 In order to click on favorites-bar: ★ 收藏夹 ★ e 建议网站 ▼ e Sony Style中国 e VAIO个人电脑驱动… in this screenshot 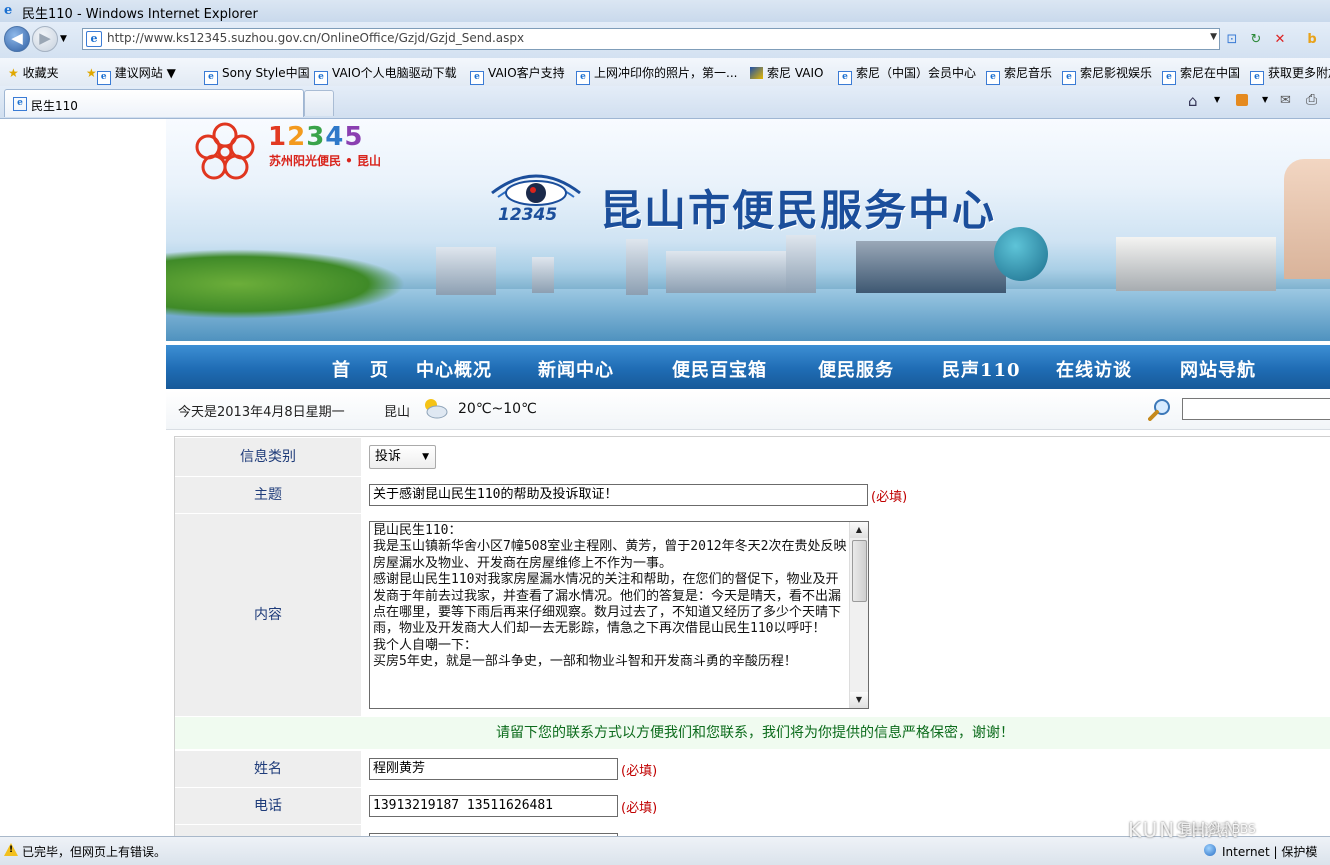, I will do `click(665, 72)`.